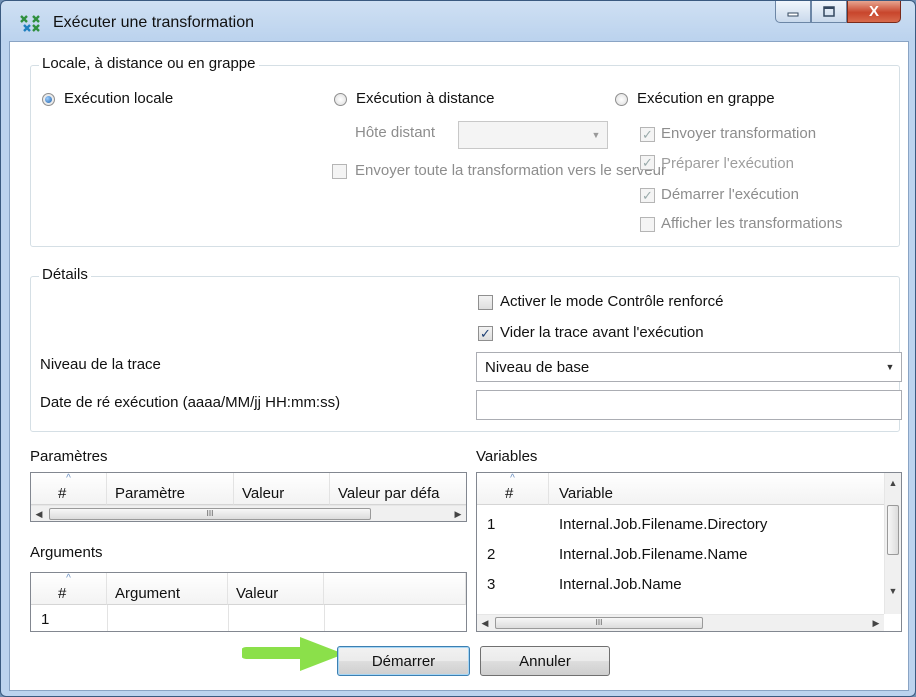  Describe the element at coordinates (491, 554) in the screenshot. I see `variable-row-index: 2` at that location.